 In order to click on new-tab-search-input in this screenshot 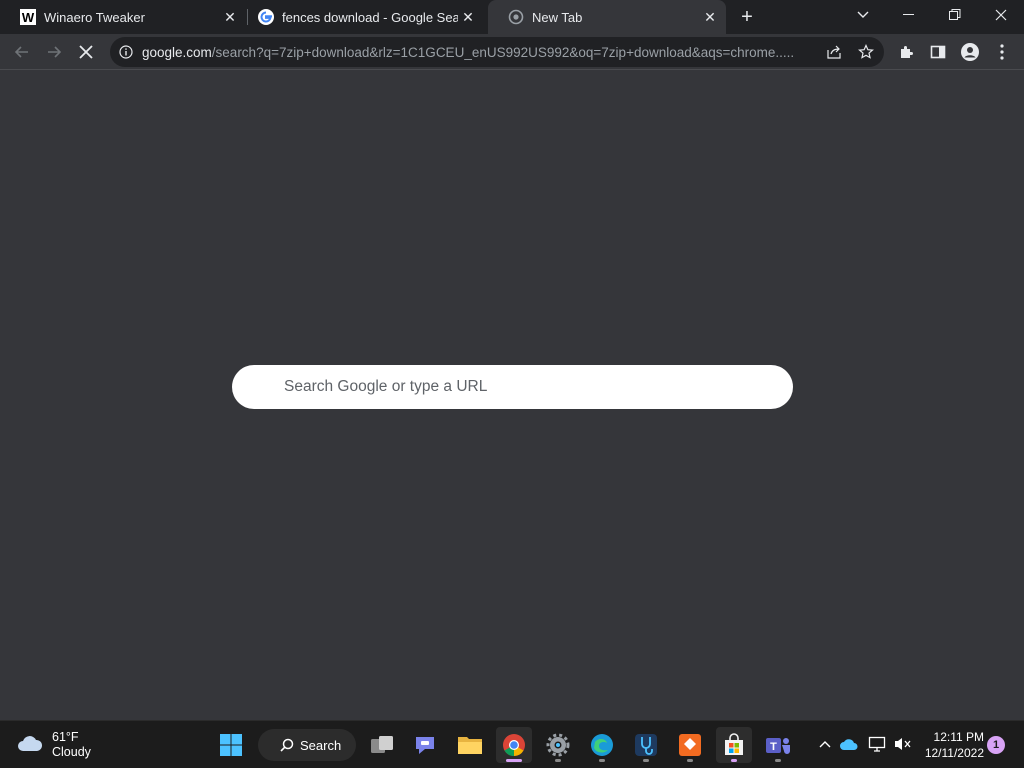, I will do `click(524, 387)`.